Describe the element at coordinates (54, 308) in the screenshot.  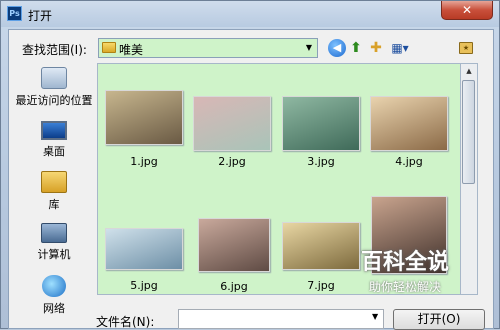
I see `place-label: 网络` at that location.